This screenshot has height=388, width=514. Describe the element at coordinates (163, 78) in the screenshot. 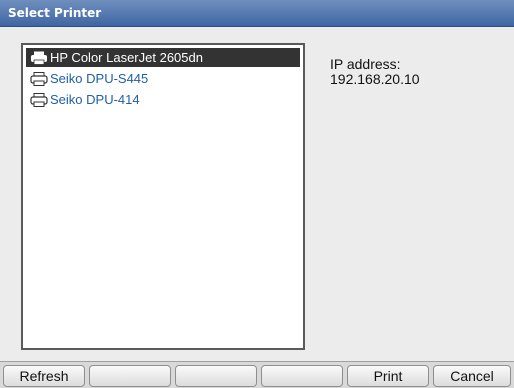

I see `printer-item-seiko-dpu-s445: Seiko DPU-S445` at that location.